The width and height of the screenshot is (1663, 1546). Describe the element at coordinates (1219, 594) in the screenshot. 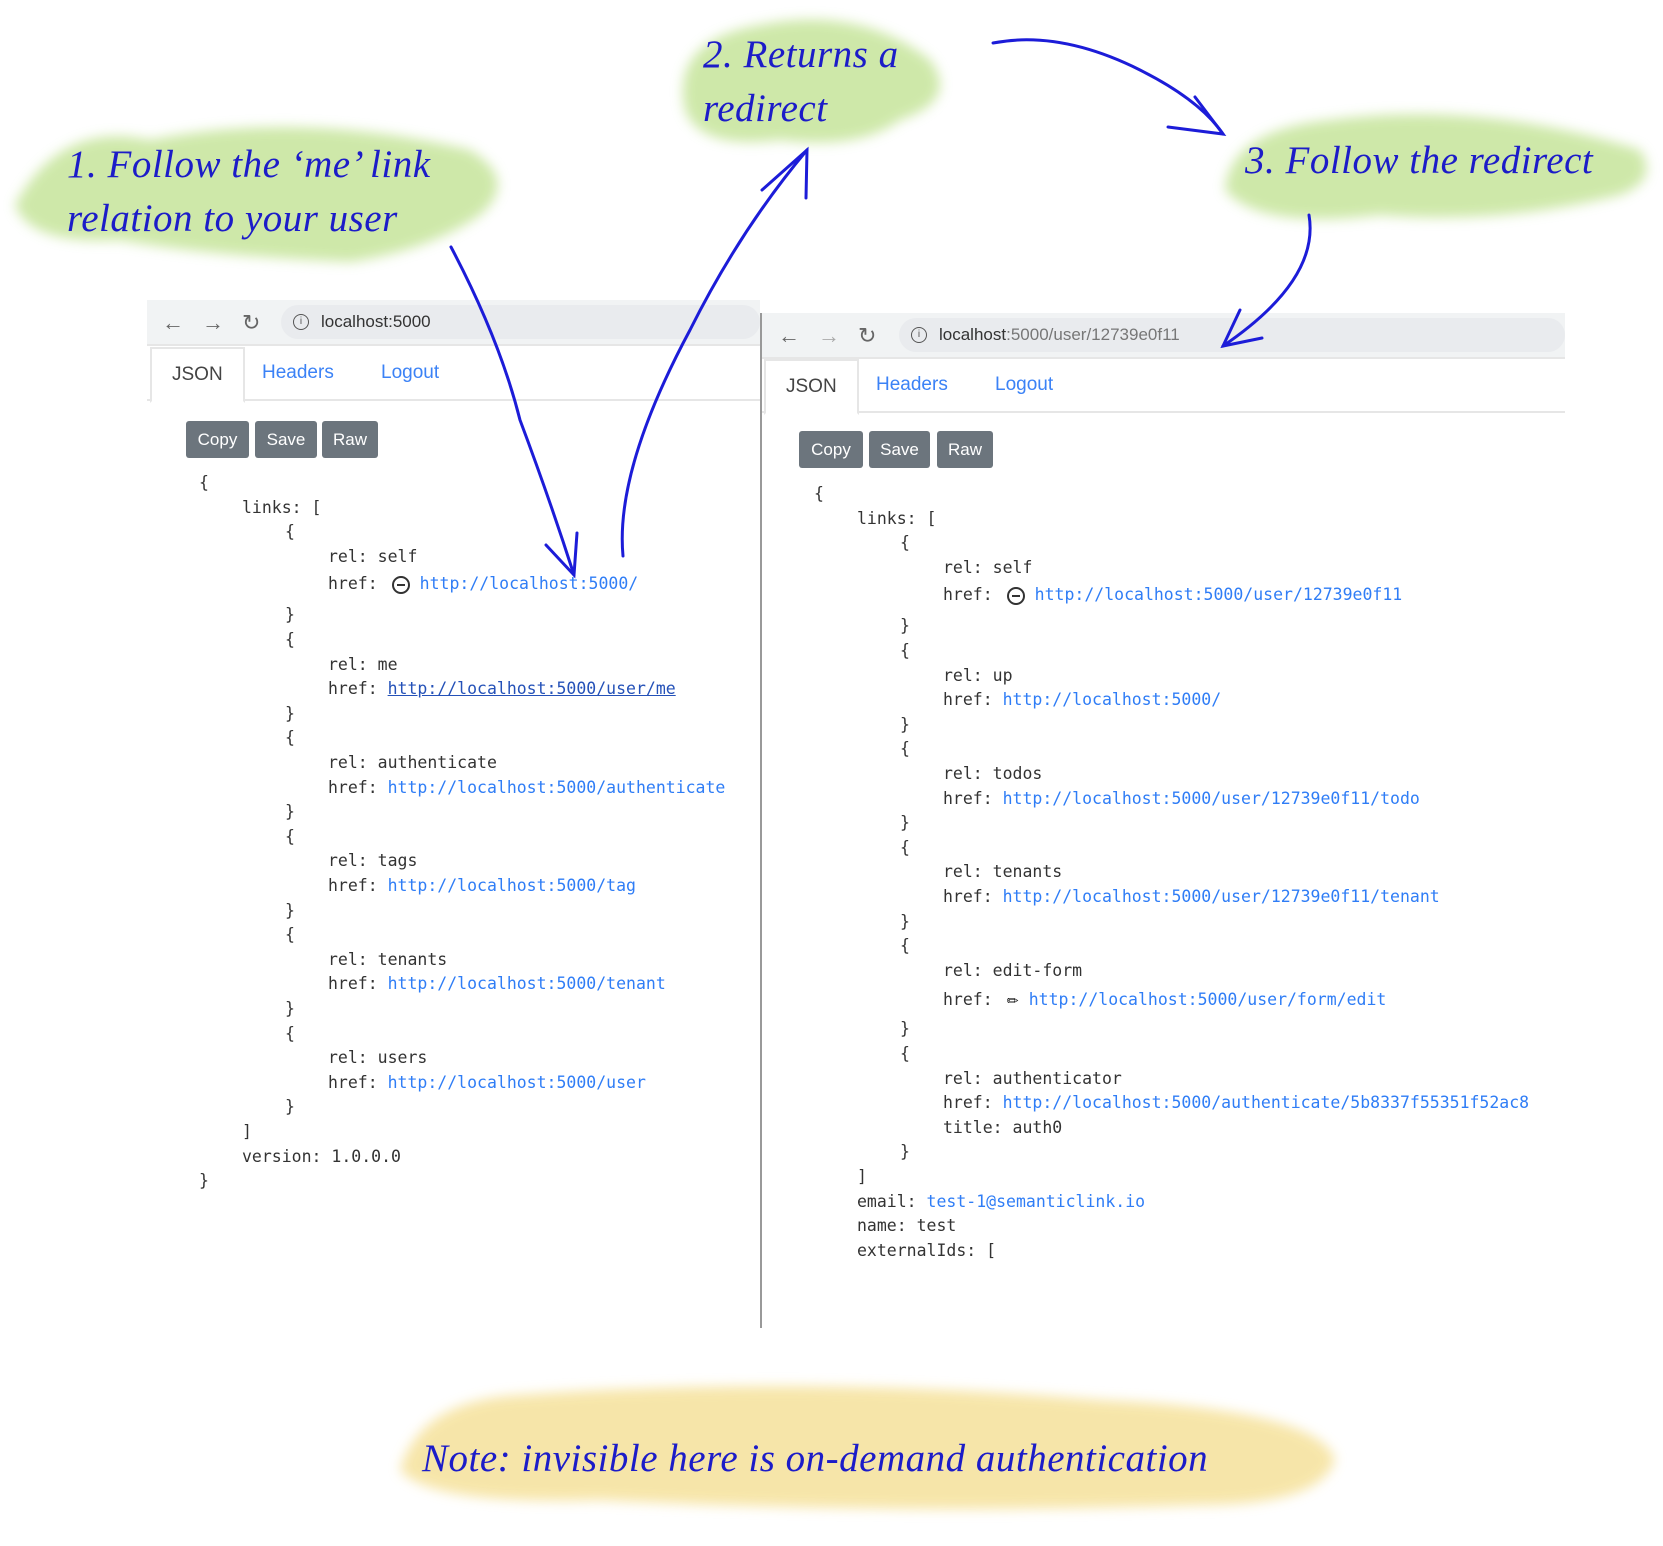

I see `link: http://localhost:5000/user/12739e0f11` at that location.